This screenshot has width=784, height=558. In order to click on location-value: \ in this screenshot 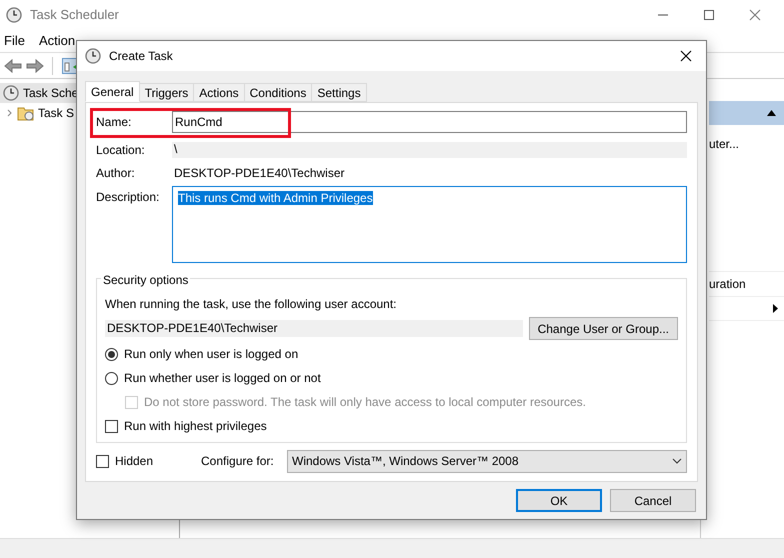, I will do `click(429, 150)`.